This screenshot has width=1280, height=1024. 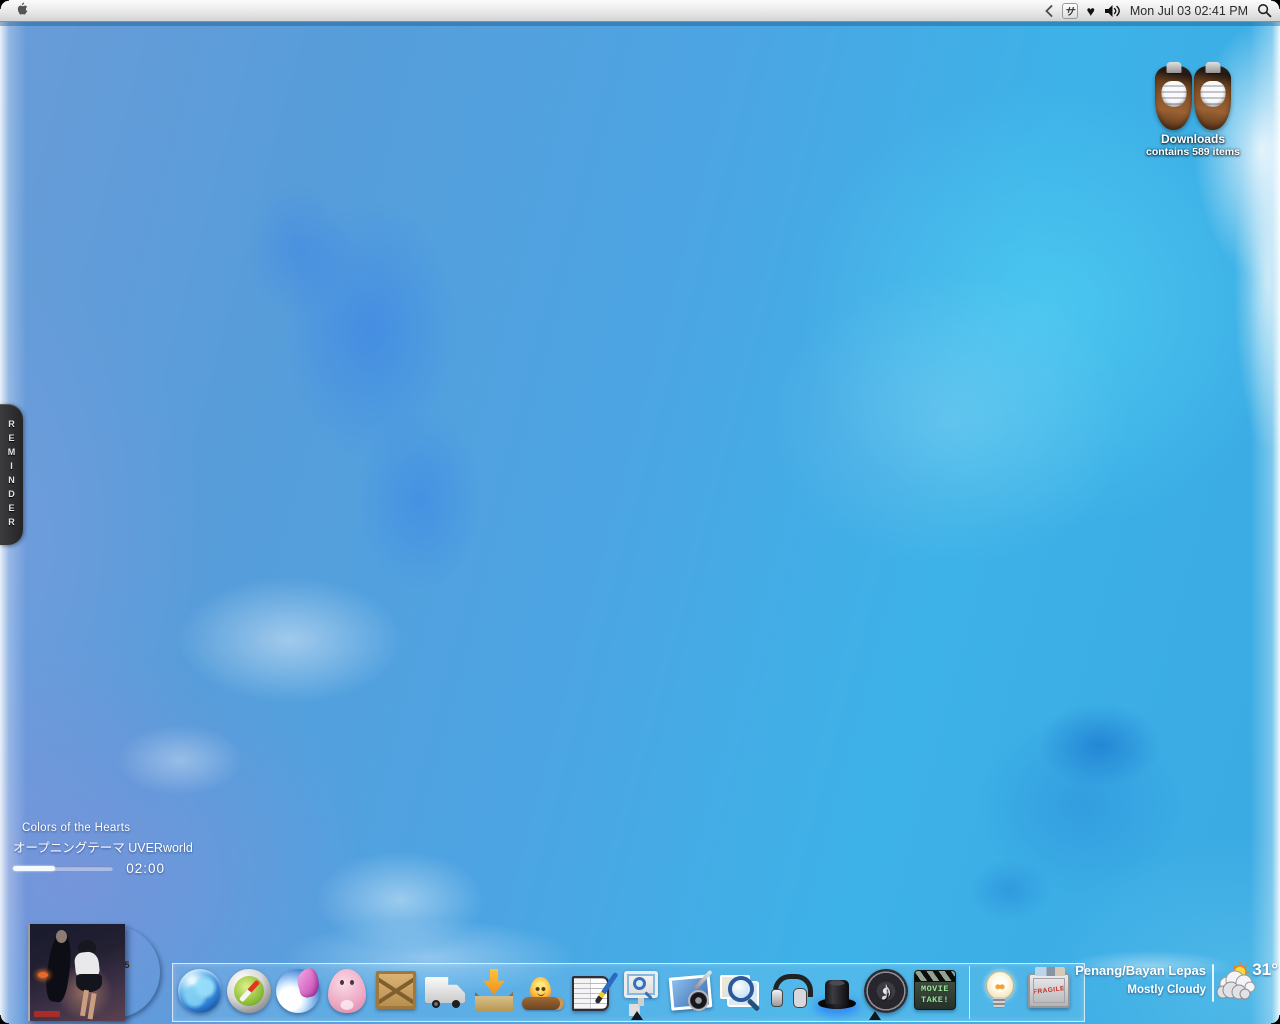 I want to click on progress-bar, so click(x=63, y=868).